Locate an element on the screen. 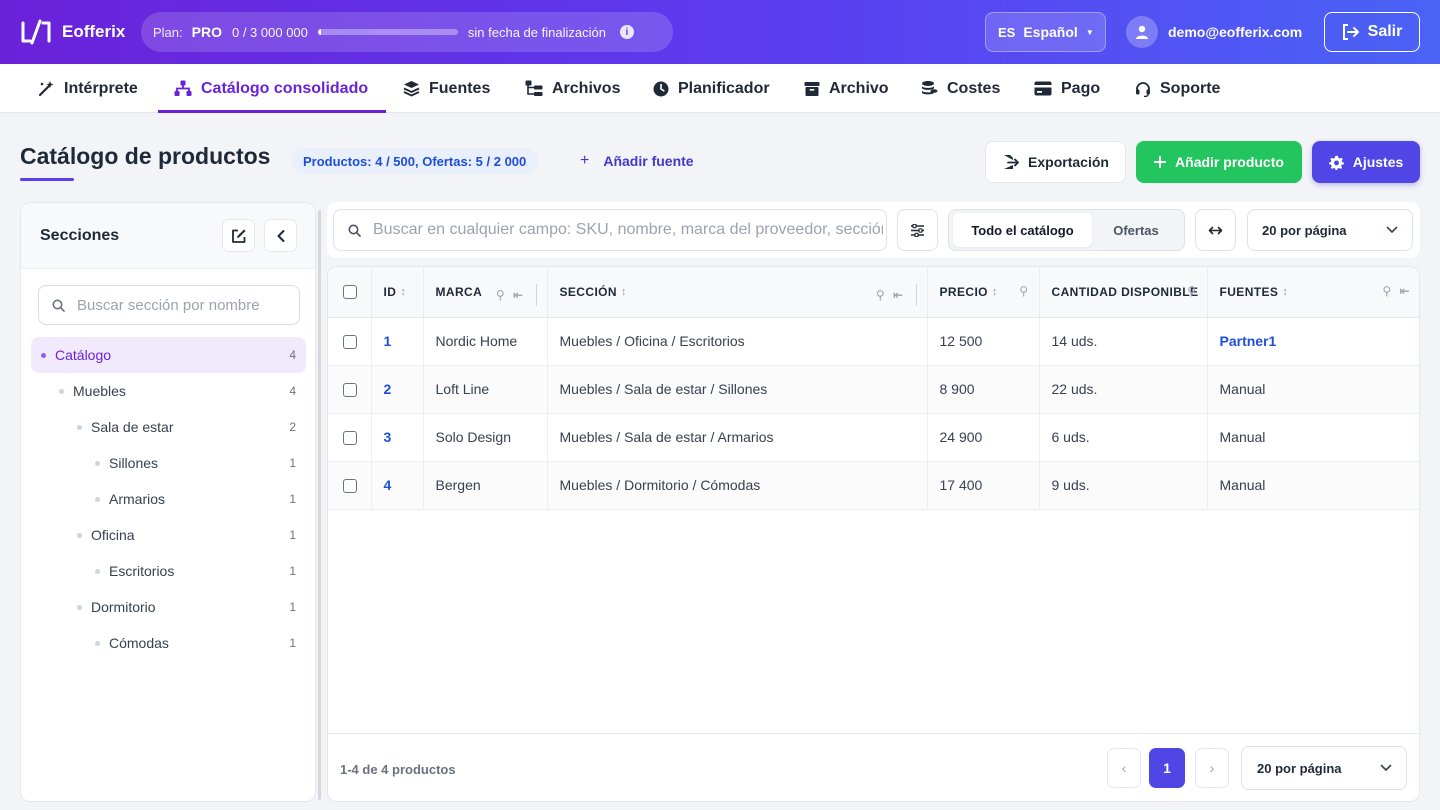  add-source-button: + Añadir fuente is located at coordinates (637, 161).